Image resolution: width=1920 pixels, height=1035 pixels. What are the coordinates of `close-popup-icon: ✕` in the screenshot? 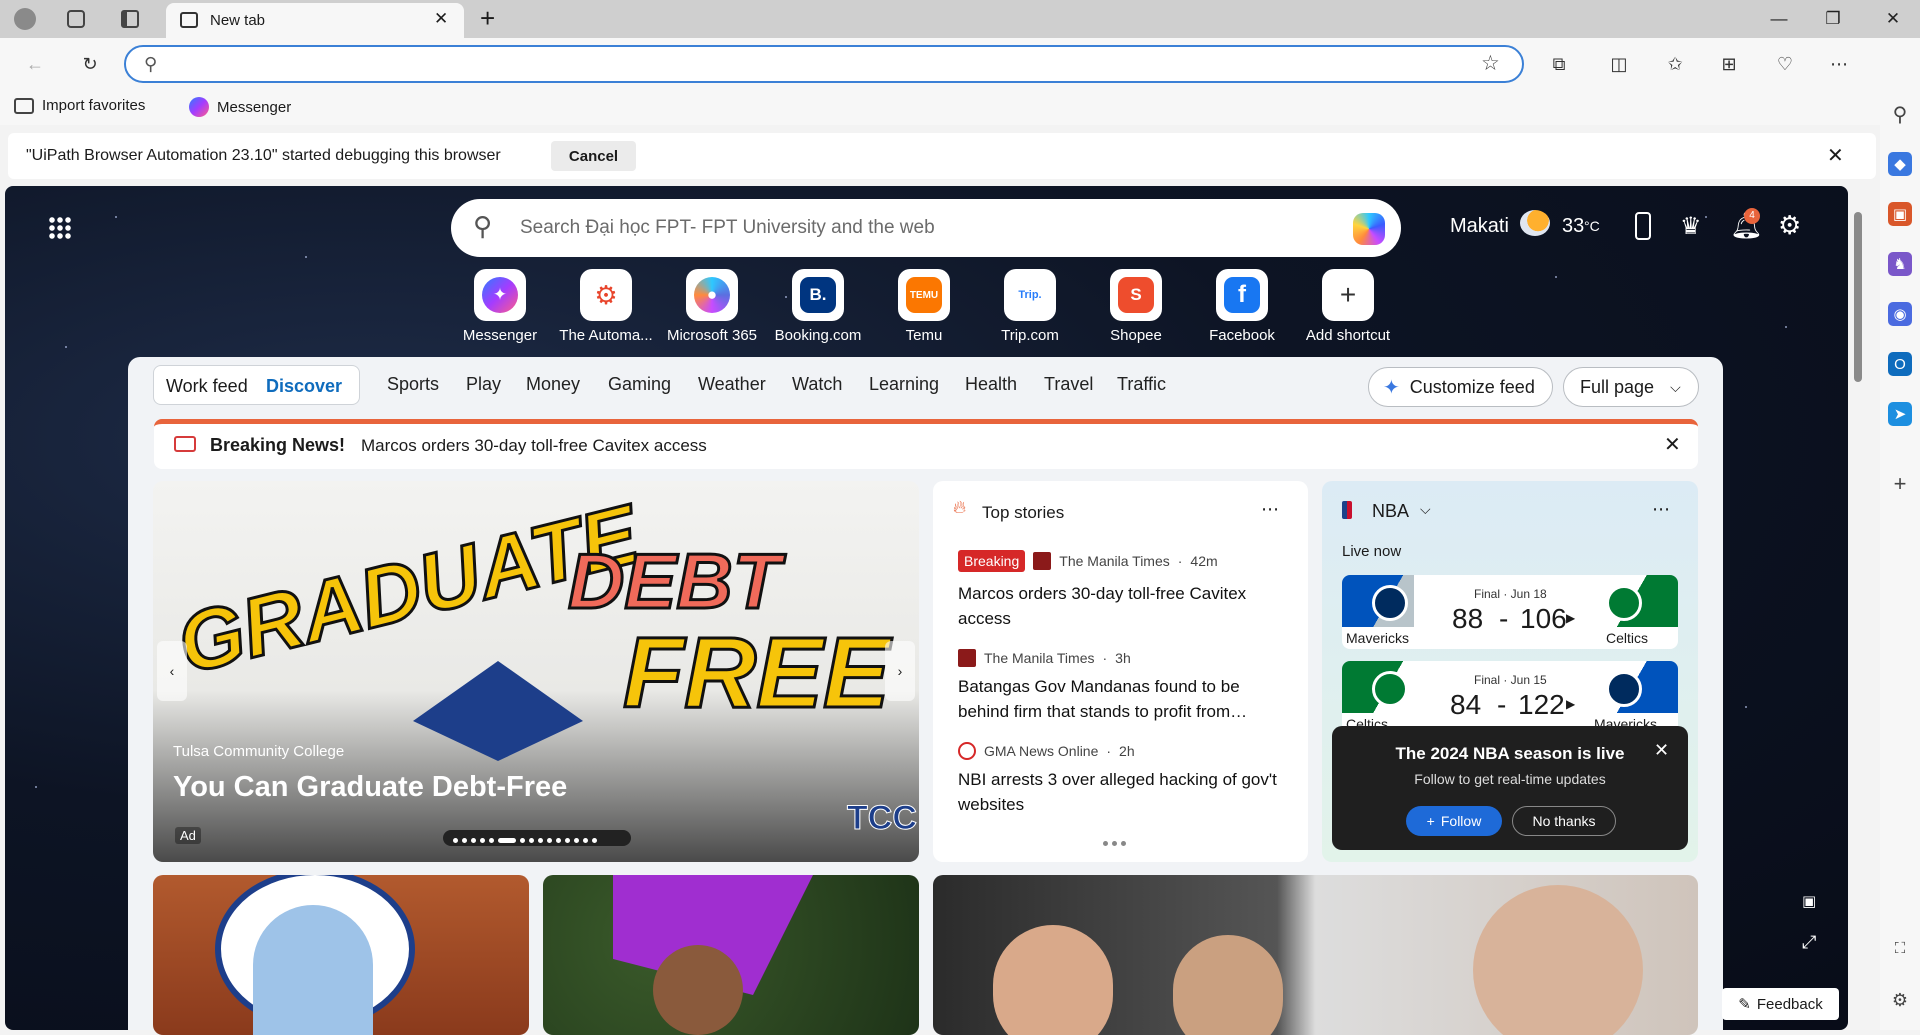 It's located at (1661, 750).